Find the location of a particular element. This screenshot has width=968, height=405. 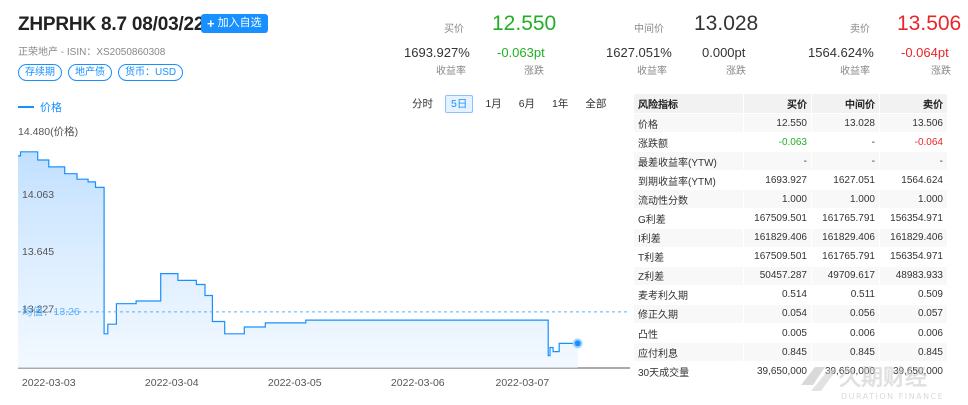

bid-value: 12.550 is located at coordinates (777, 123).